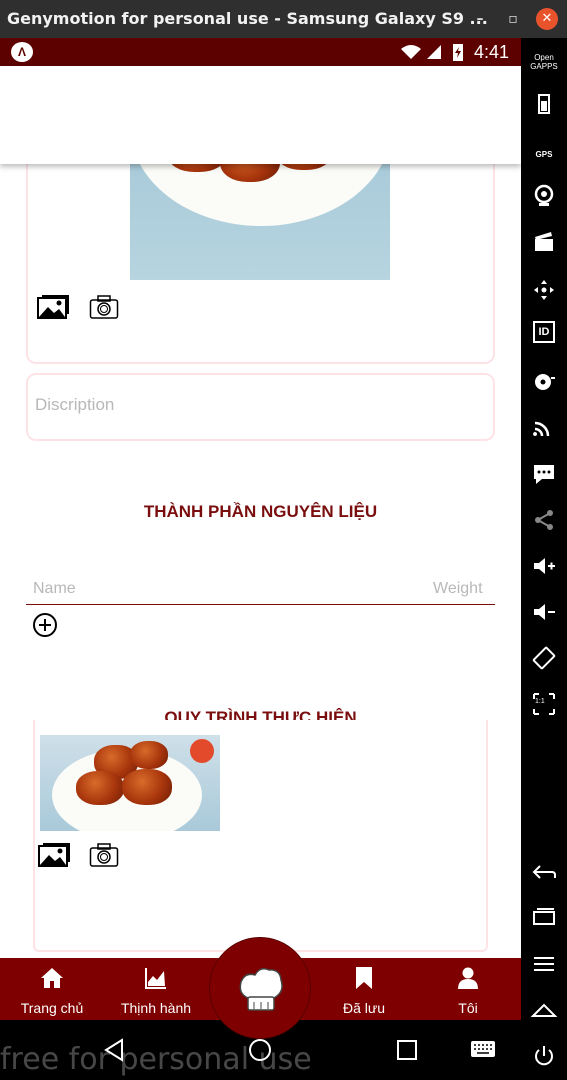 This screenshot has width=567, height=1080. Describe the element at coordinates (202, 751) in the screenshot. I see `flower-decoration` at that location.